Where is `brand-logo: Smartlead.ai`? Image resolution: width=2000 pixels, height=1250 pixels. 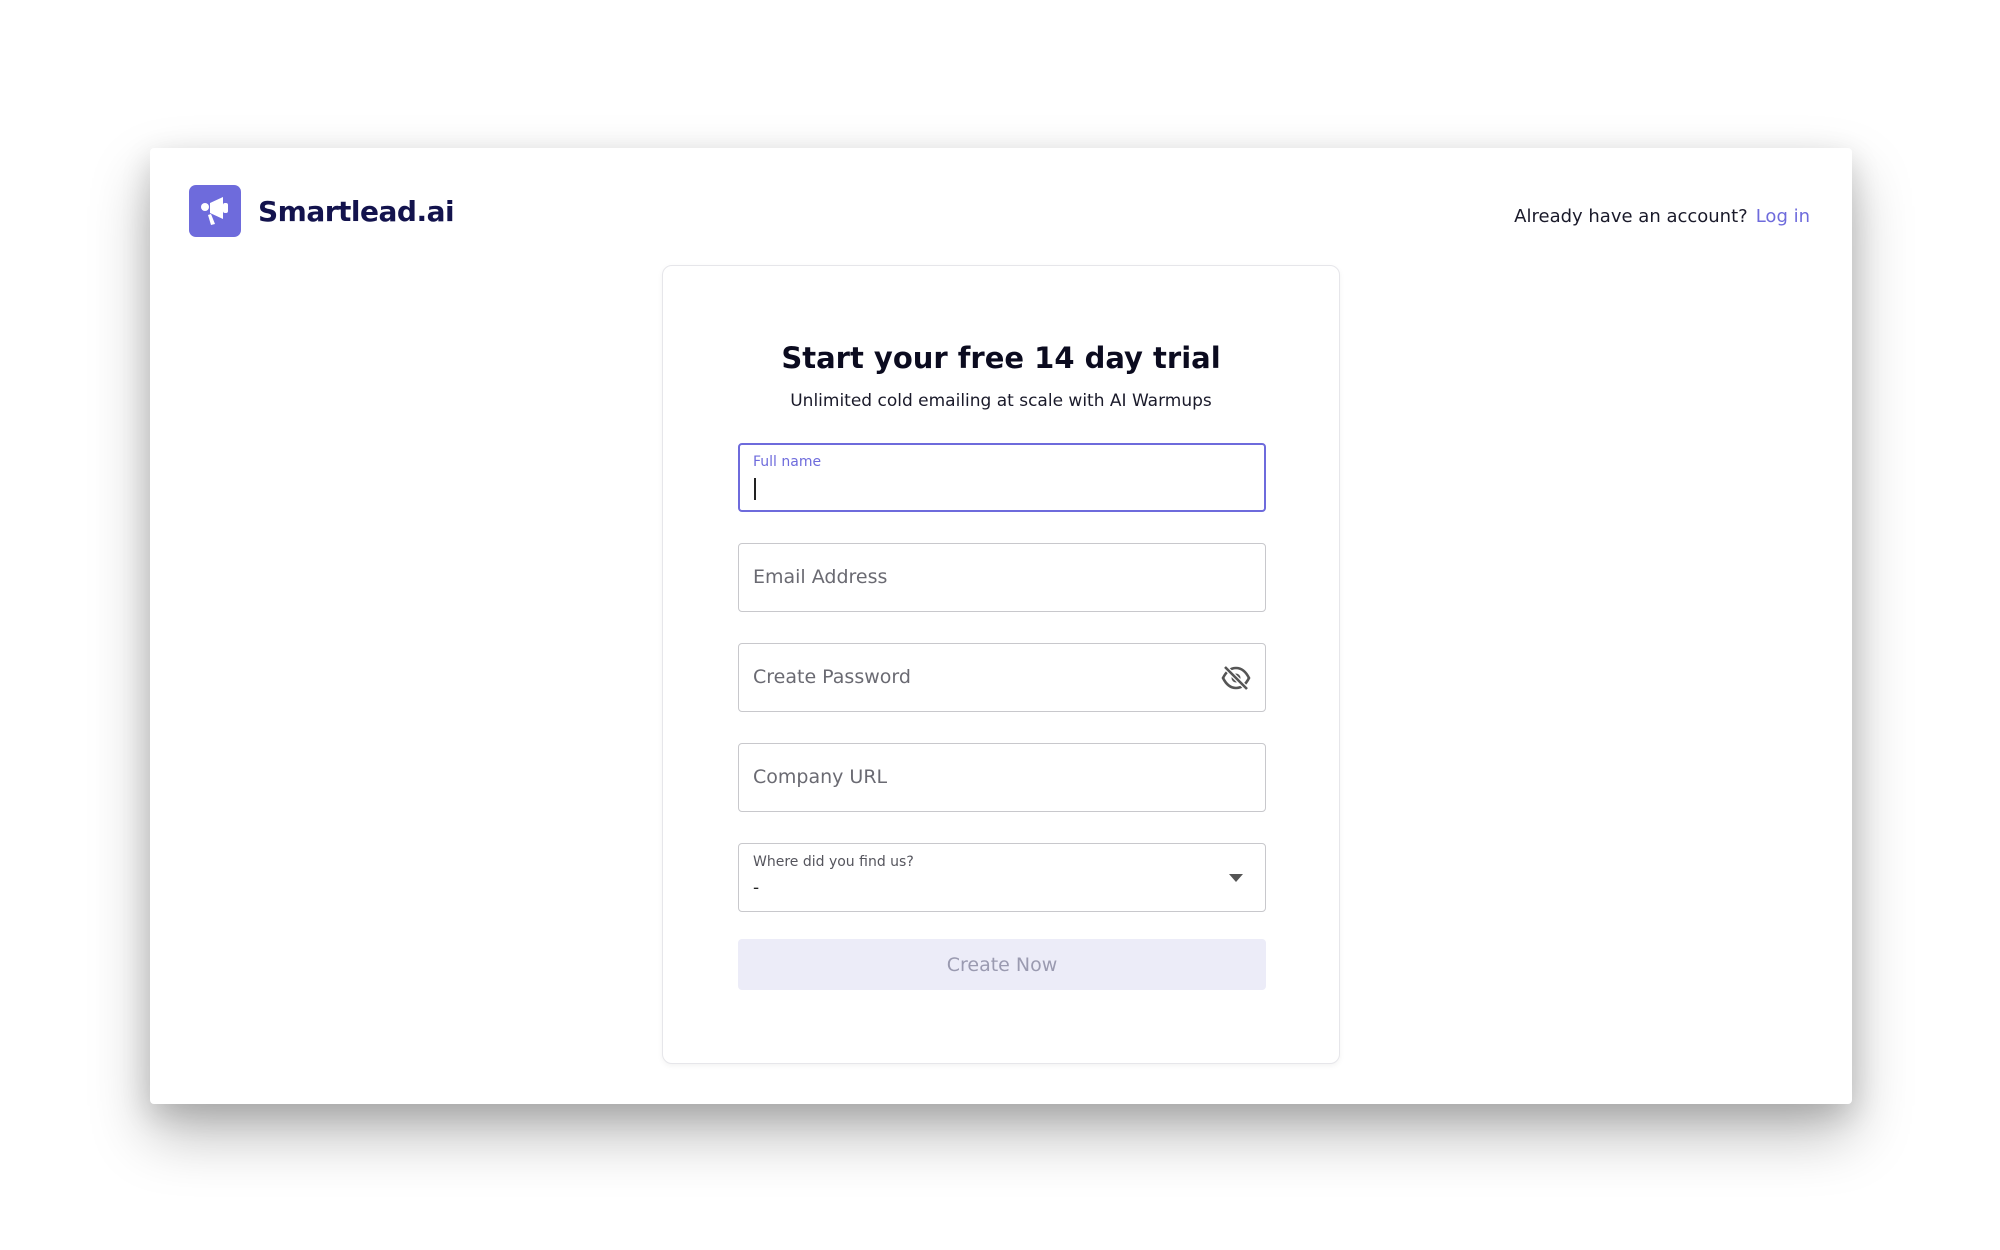 brand-logo: Smartlead.ai is located at coordinates (322, 211).